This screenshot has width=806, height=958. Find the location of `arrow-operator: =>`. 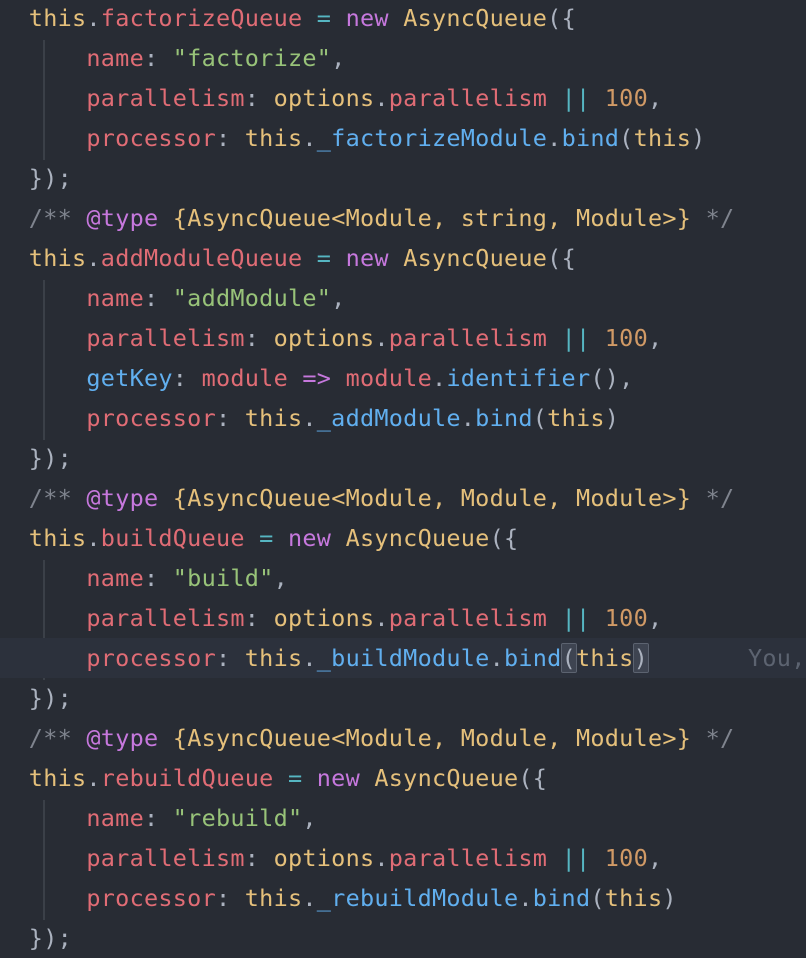

arrow-operator: => is located at coordinates (317, 378).